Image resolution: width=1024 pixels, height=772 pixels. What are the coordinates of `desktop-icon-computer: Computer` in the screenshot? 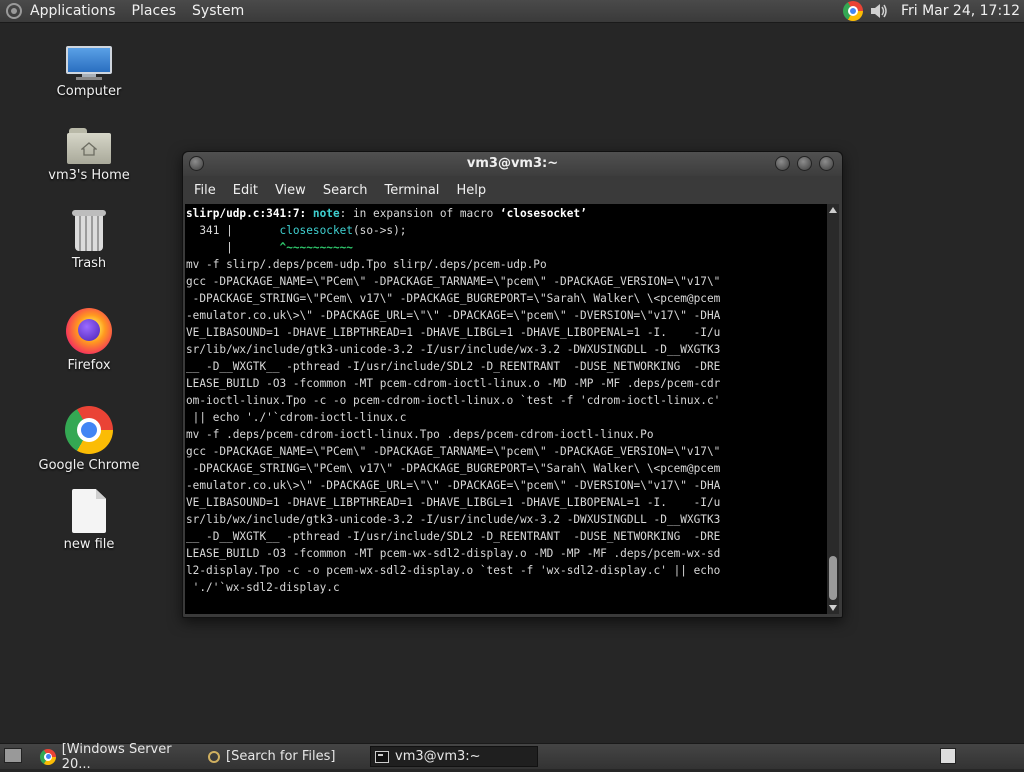 It's located at (89, 72).